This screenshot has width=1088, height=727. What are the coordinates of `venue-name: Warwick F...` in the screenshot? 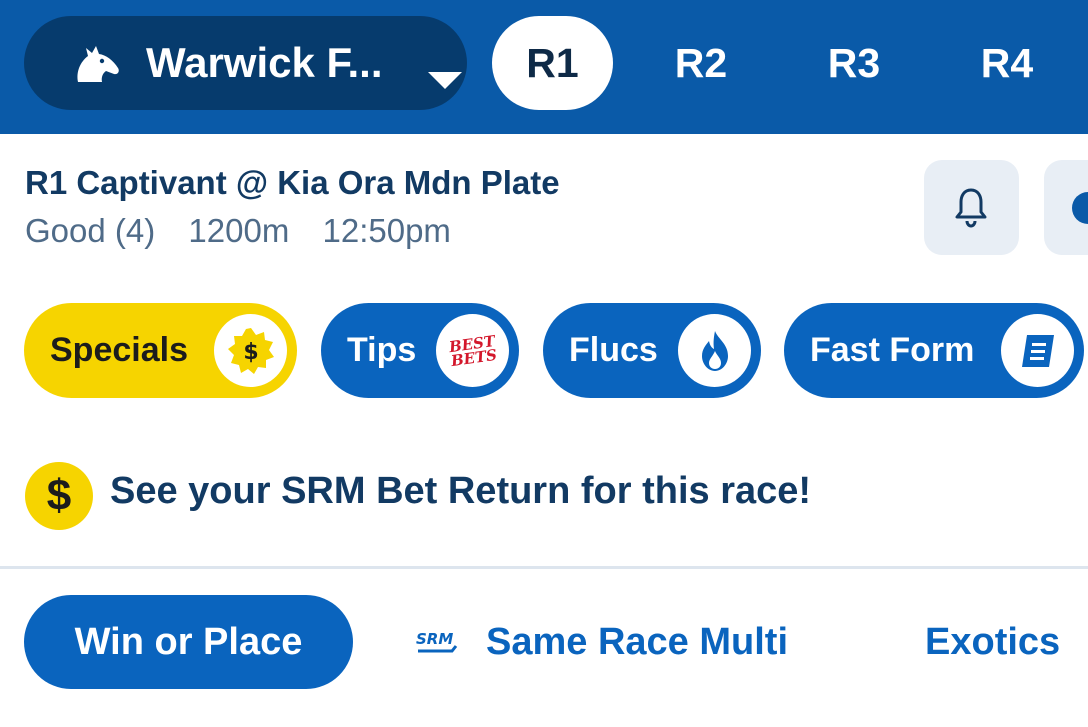 It's located at (264, 62).